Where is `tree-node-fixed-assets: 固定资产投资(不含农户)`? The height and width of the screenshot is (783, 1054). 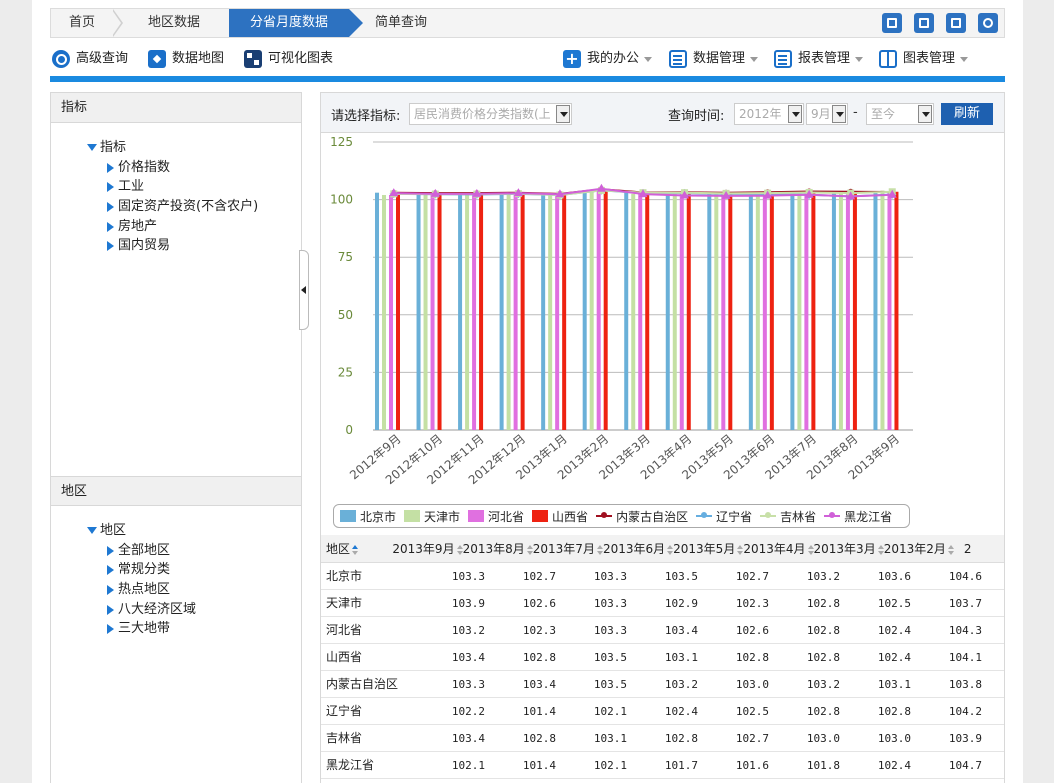 tree-node-fixed-assets: 固定资产投资(不含农户) is located at coordinates (172, 207).